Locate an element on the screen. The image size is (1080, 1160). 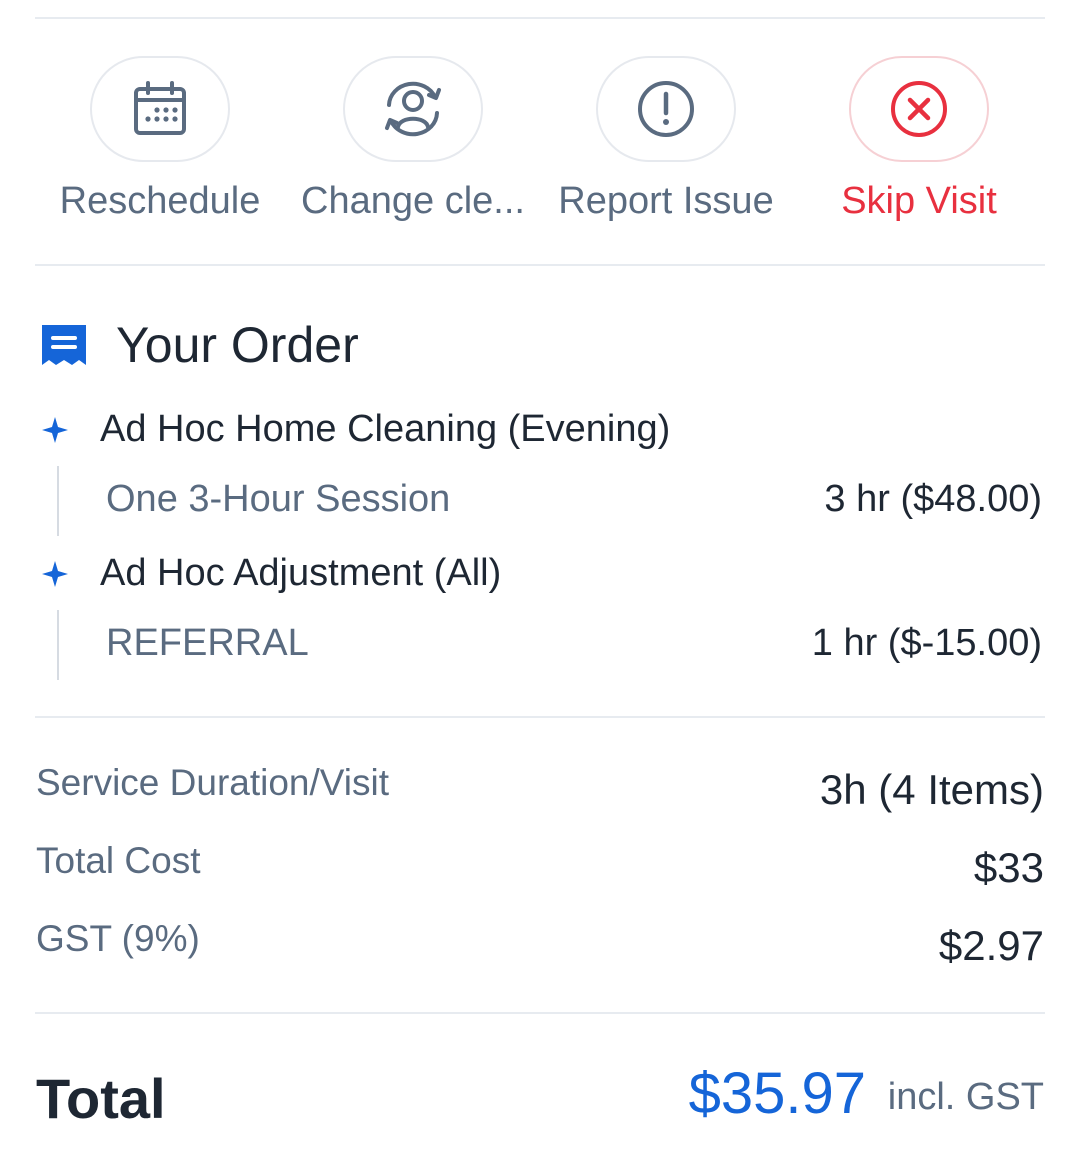
order-divider is located at coordinates (540, 717).